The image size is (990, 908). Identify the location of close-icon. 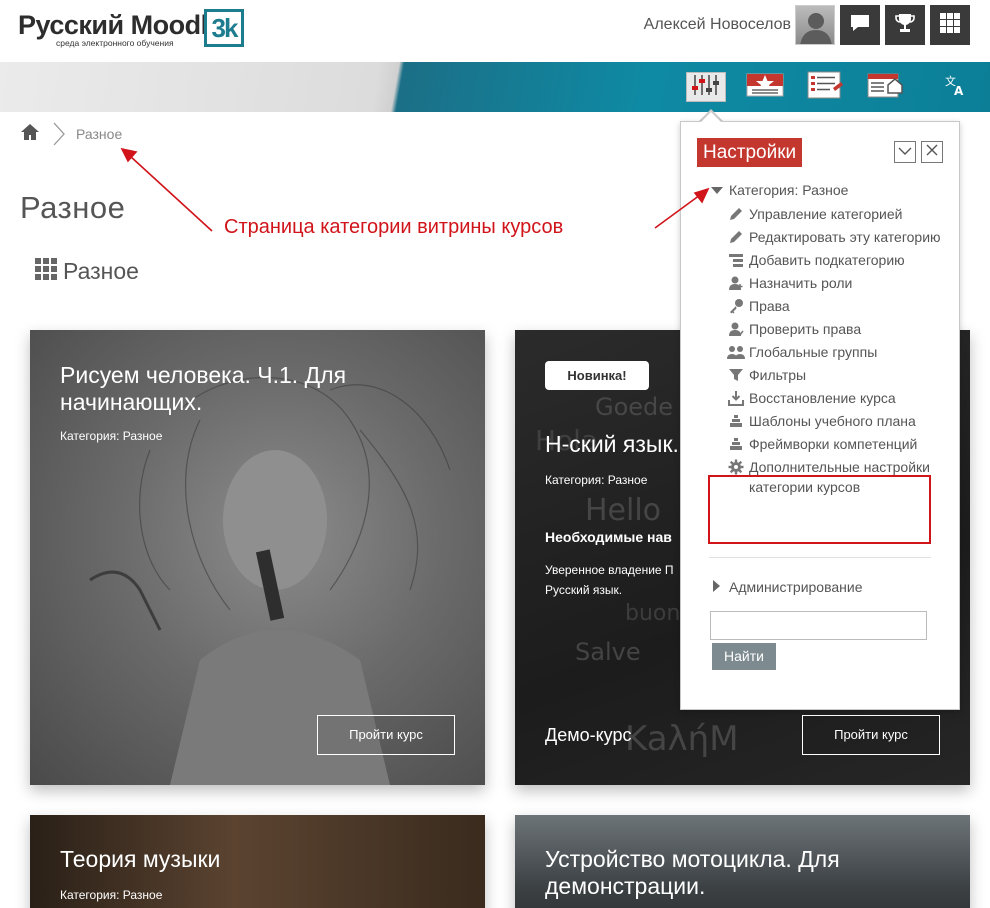
(932, 152).